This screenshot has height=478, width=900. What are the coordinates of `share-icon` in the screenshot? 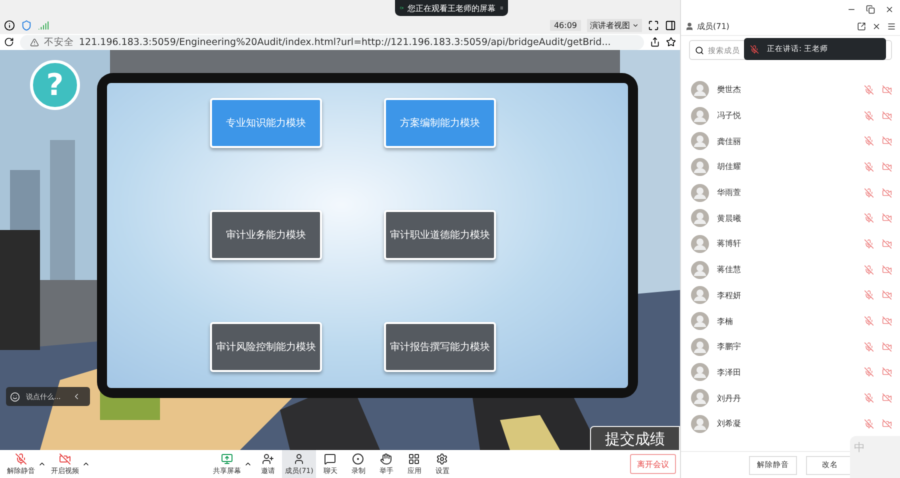 It's located at (655, 42).